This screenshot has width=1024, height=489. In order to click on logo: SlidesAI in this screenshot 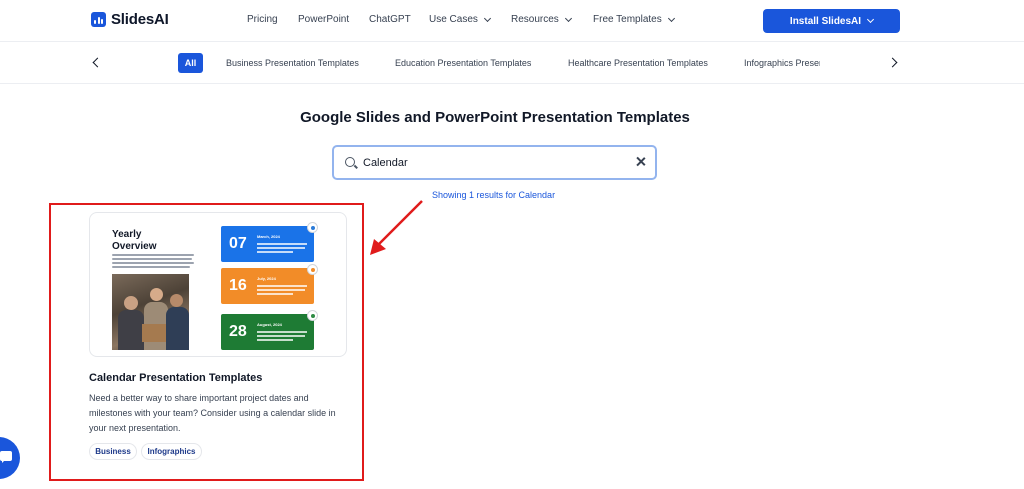, I will do `click(130, 19)`.